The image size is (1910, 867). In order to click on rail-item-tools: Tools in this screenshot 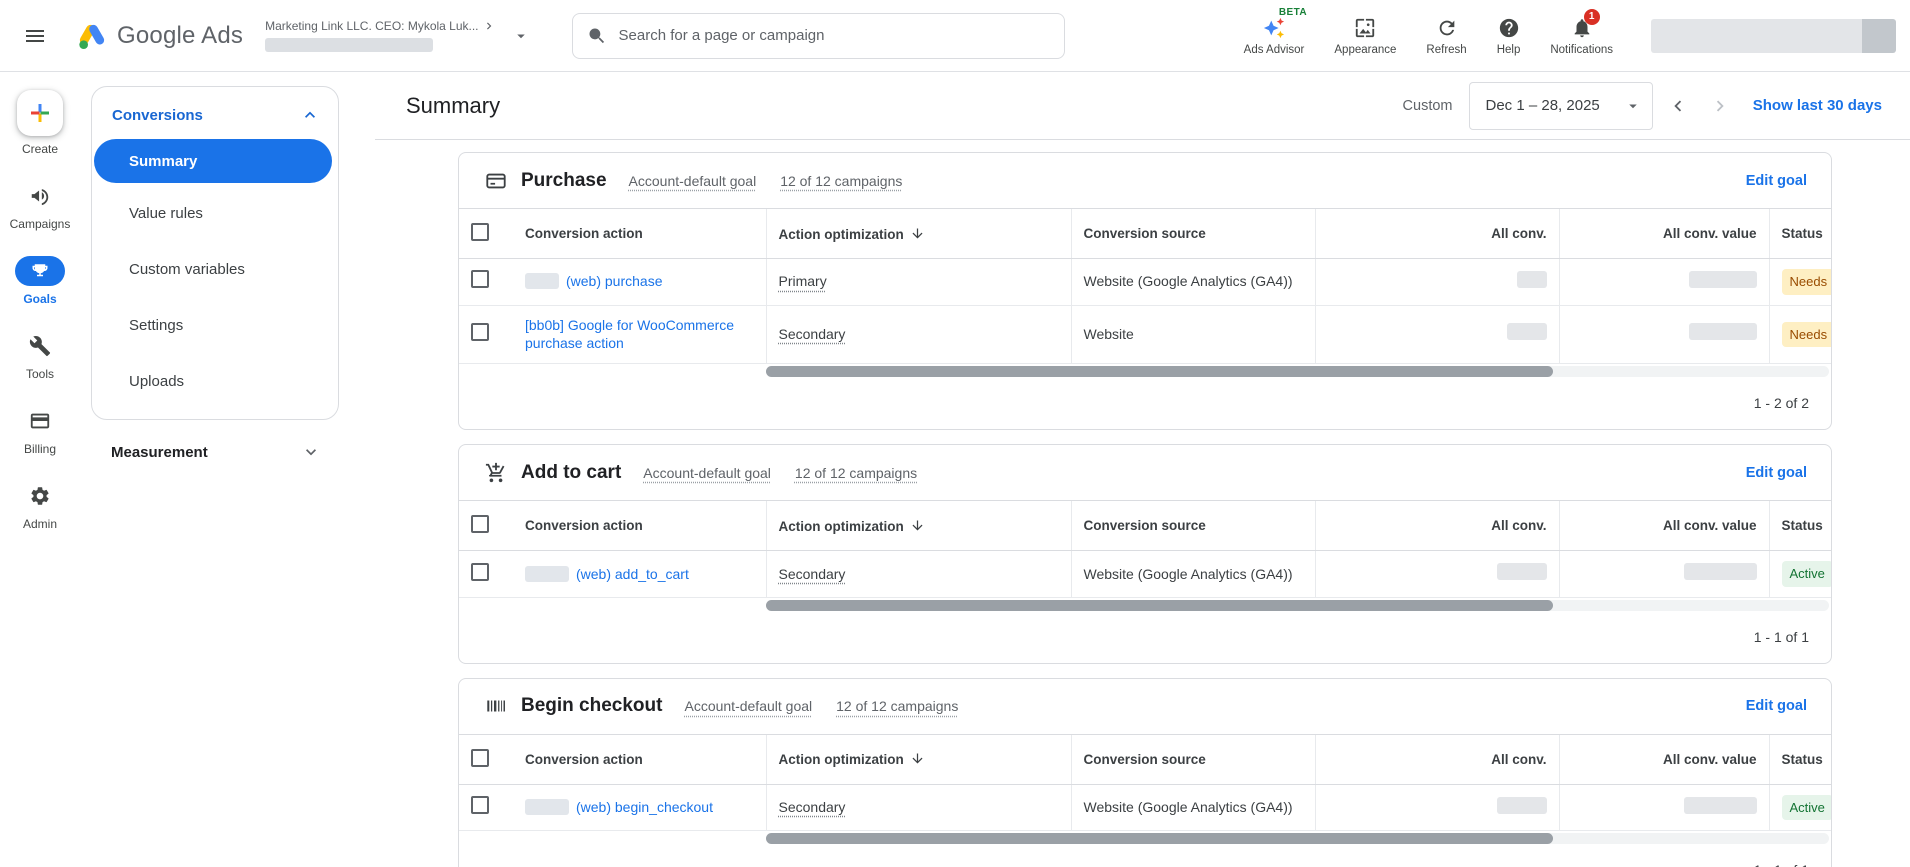, I will do `click(40, 356)`.